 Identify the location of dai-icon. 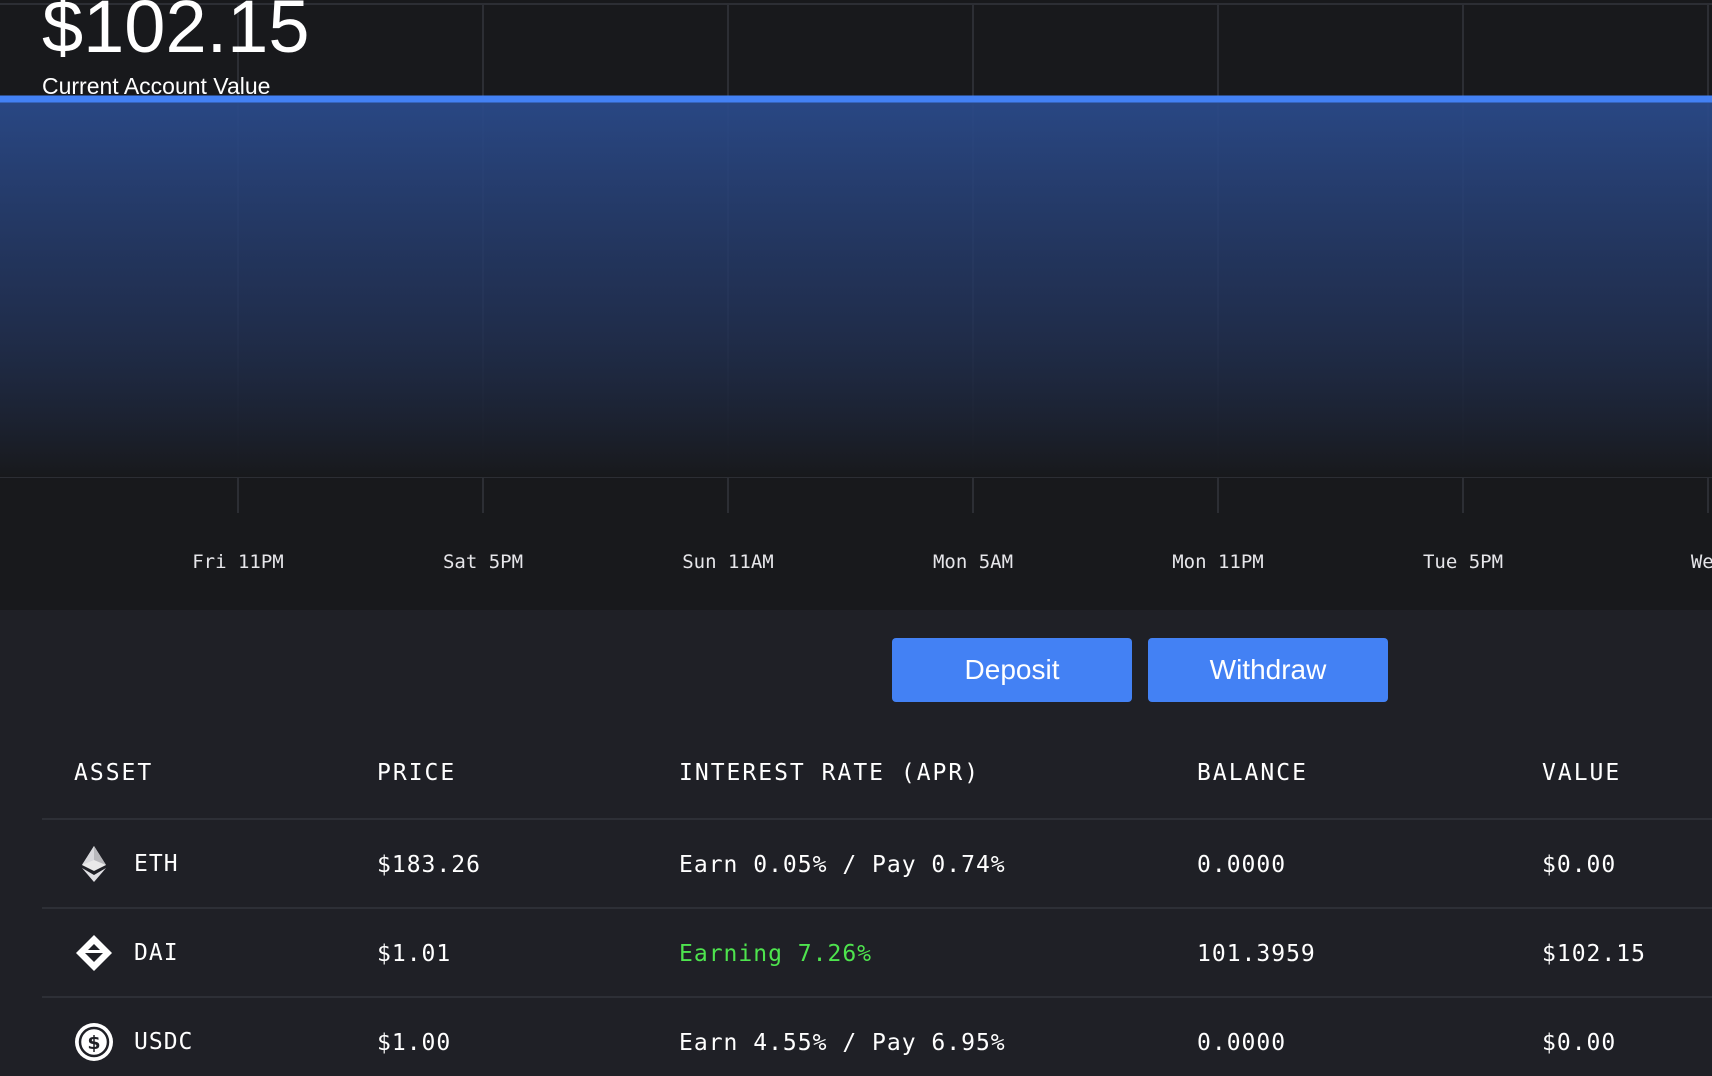
(94, 953).